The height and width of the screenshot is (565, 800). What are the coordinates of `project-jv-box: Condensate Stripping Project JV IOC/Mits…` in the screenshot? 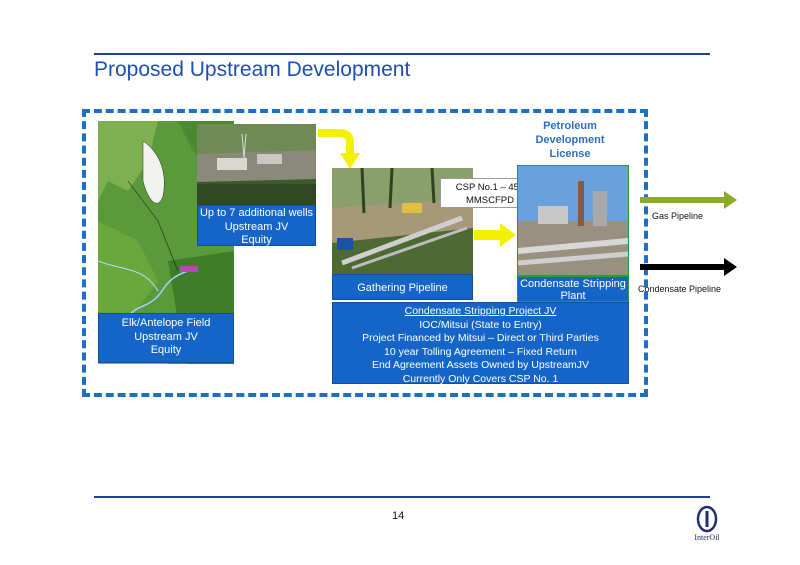 It's located at (480, 343).